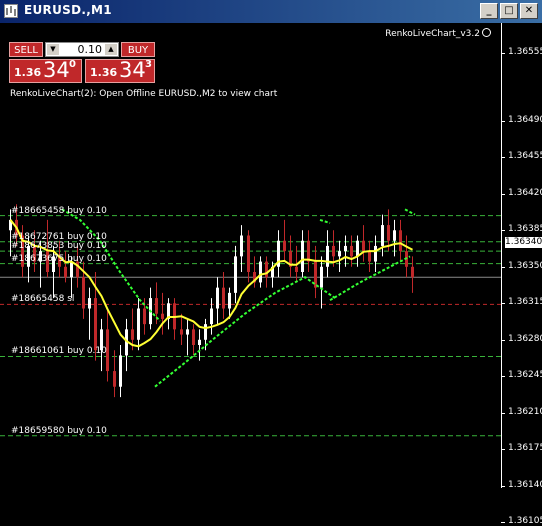 This screenshot has height=526, width=542. Describe the element at coordinates (525, 302) in the screenshot. I see `price-tick-label: 1.36315` at that location.